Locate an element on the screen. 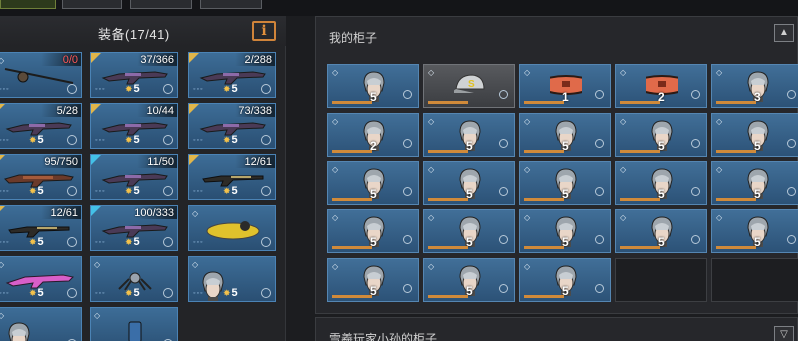 The image size is (798, 341). equipment-item: ◇ 0/0 ◦◦◦ is located at coordinates (41, 75).